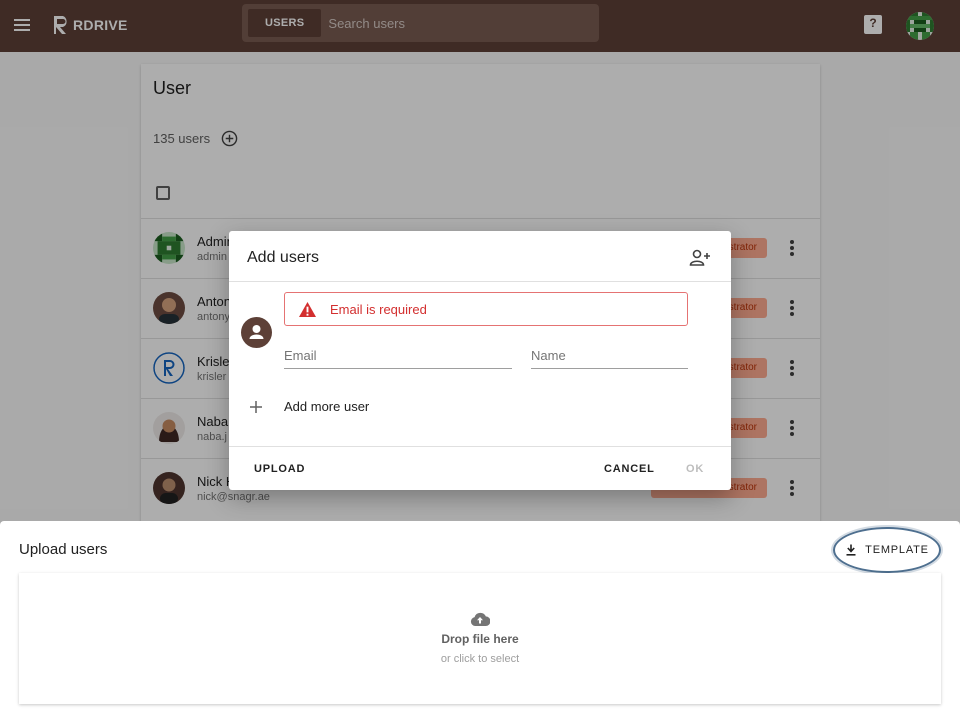  What do you see at coordinates (256, 406) in the screenshot?
I see `plus-icon` at bounding box center [256, 406].